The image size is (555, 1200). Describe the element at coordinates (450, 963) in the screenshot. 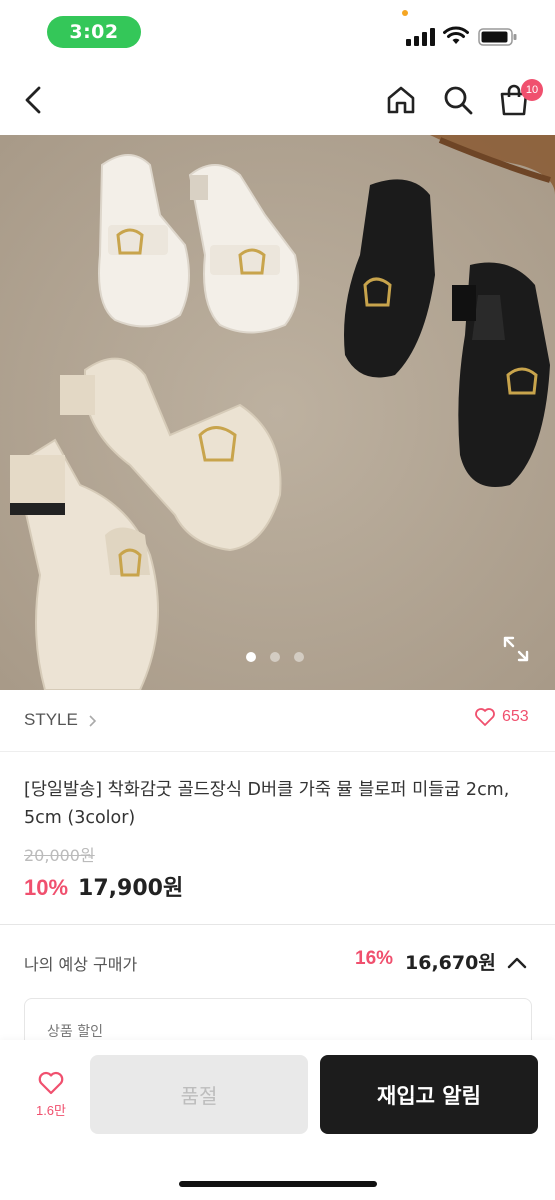

I see `expected-price-value: 16,670원` at that location.